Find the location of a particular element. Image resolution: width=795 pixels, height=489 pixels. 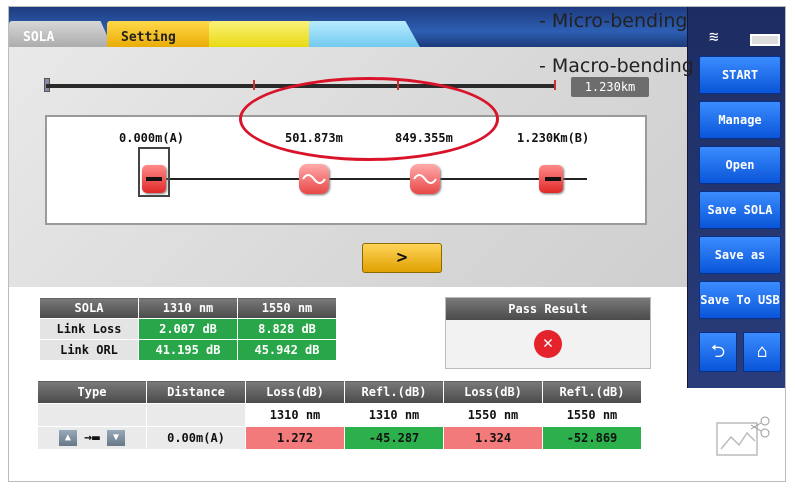

battery-icon is located at coordinates (765, 40).